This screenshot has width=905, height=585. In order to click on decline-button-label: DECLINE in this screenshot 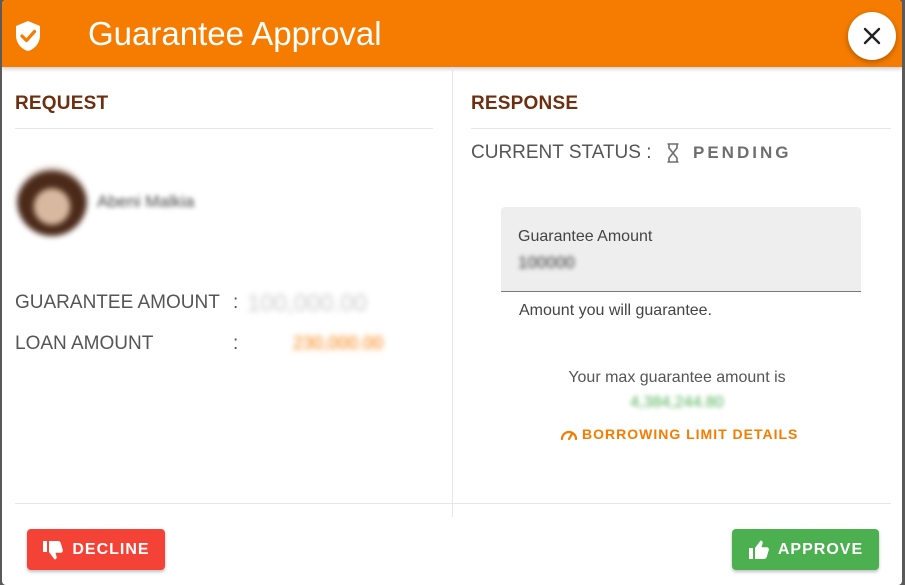, I will do `click(111, 549)`.